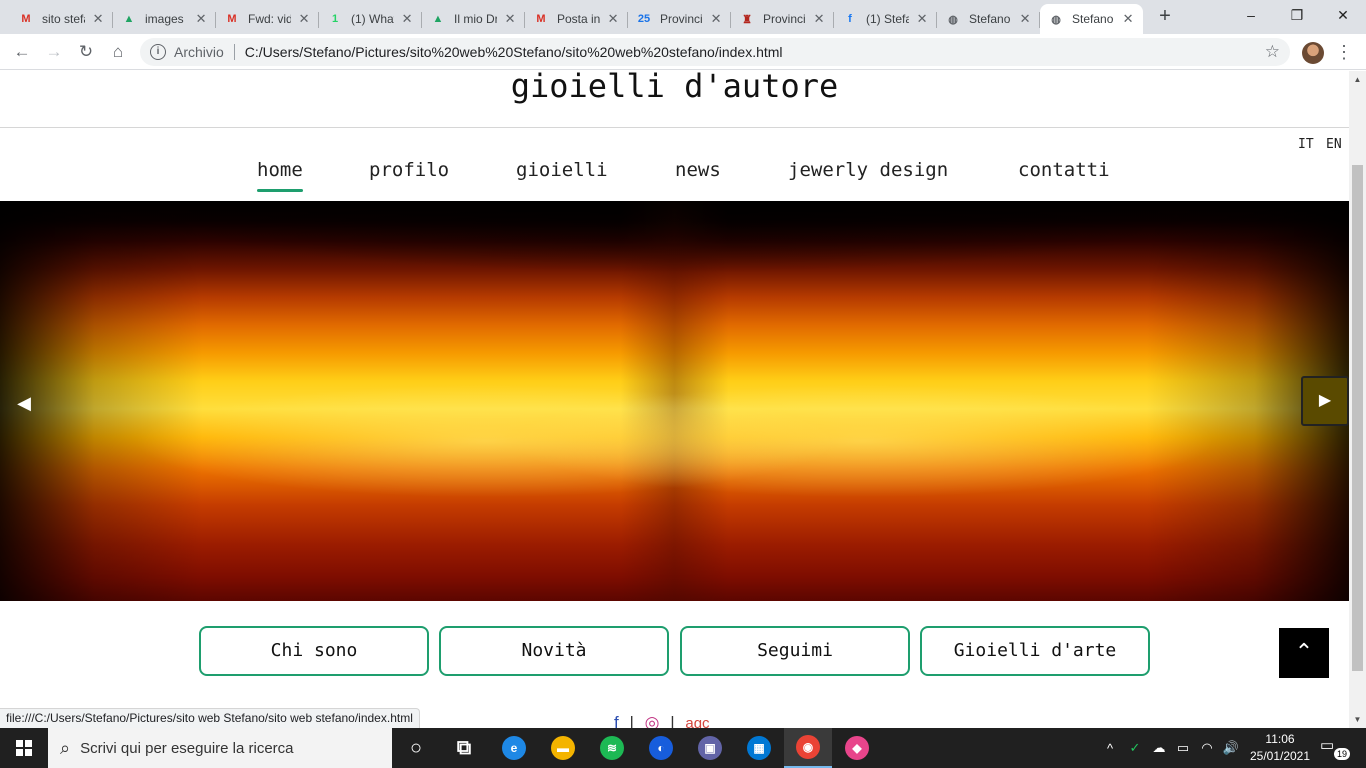 Image resolution: width=1366 pixels, height=768 pixels. I want to click on tab-title: Fwd: video, so click(270, 19).